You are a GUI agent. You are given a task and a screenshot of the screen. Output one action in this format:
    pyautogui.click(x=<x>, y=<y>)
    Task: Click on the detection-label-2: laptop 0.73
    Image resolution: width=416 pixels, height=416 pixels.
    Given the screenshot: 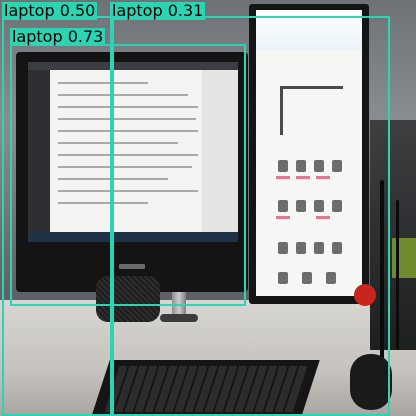 What is the action you would take?
    pyautogui.click(x=58, y=36)
    